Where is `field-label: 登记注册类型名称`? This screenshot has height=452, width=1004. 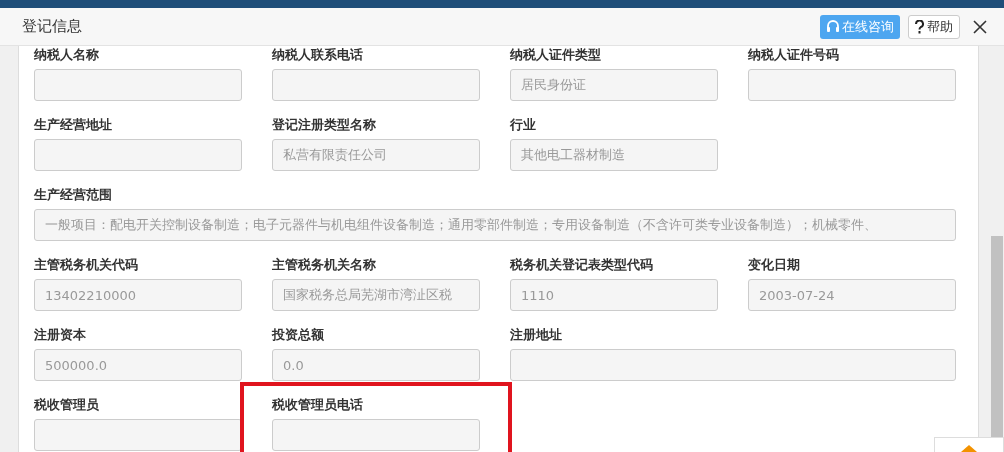 field-label: 登记注册类型名称 is located at coordinates (324, 125).